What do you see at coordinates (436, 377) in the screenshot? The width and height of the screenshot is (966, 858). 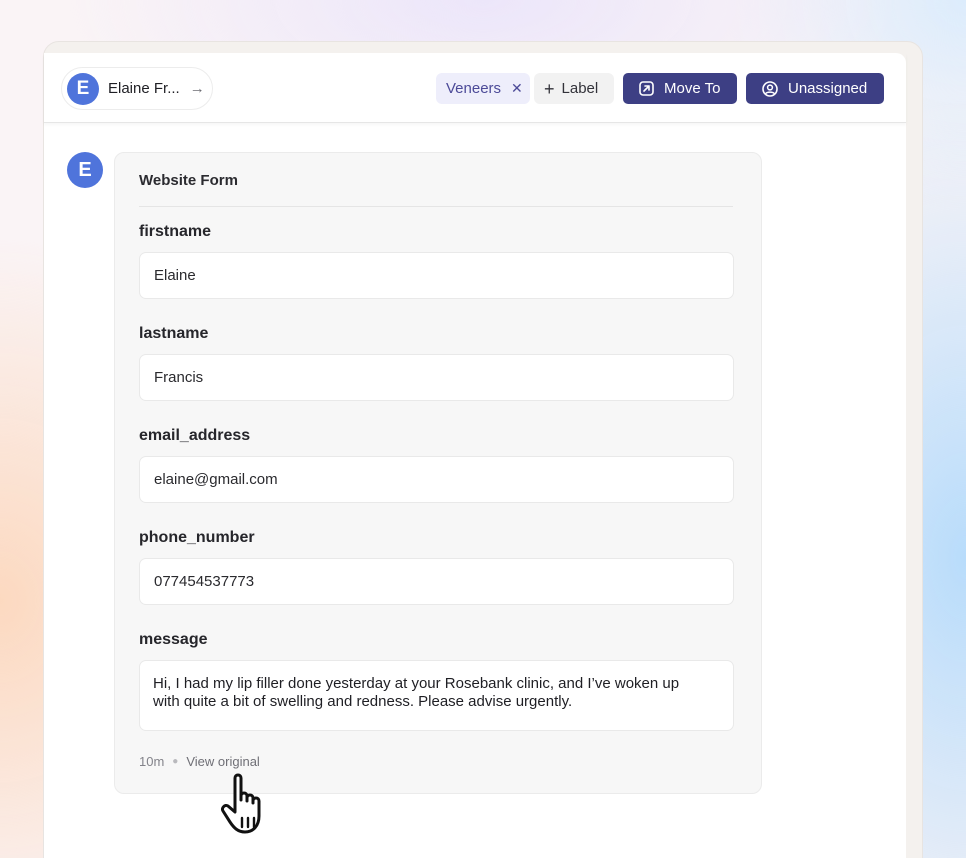 I see `field-value-lastname: Francis` at bounding box center [436, 377].